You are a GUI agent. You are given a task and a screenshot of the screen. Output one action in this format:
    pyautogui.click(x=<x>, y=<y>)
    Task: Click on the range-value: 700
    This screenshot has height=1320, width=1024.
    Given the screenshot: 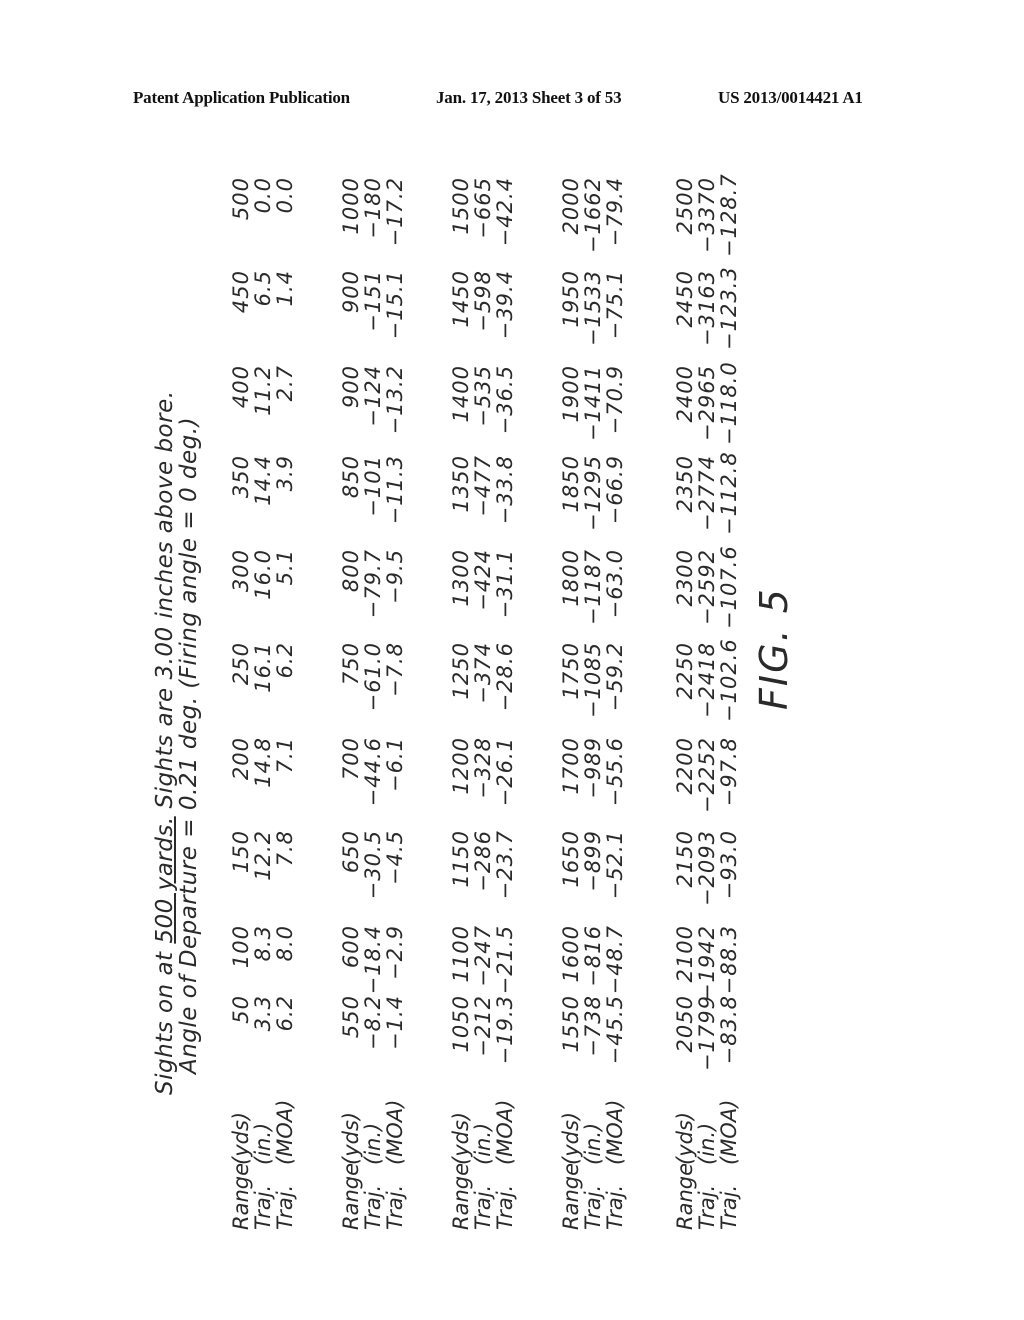 What is the action you would take?
    pyautogui.click(x=351, y=759)
    